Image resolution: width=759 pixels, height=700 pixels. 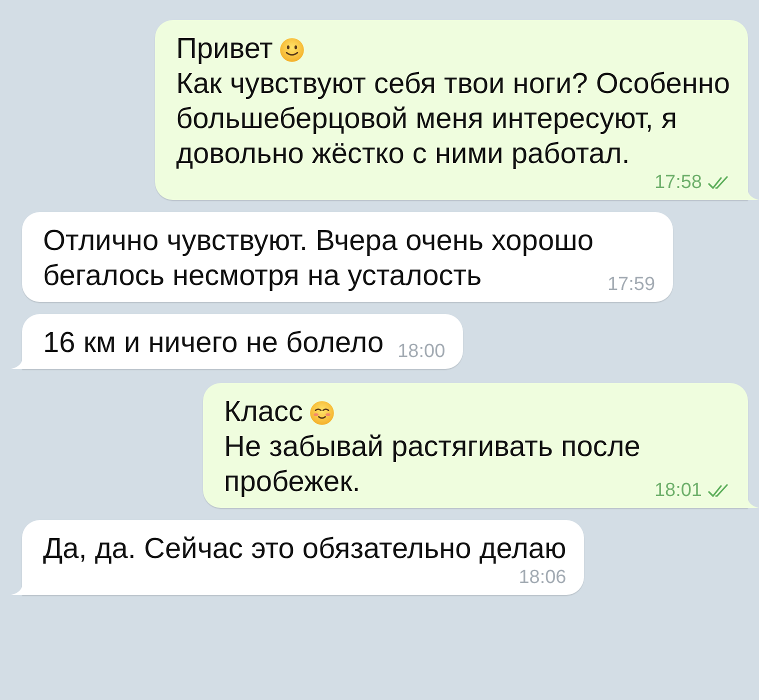 I want to click on message-text: Не забывай растягивать после пробежек., so click(x=432, y=465).